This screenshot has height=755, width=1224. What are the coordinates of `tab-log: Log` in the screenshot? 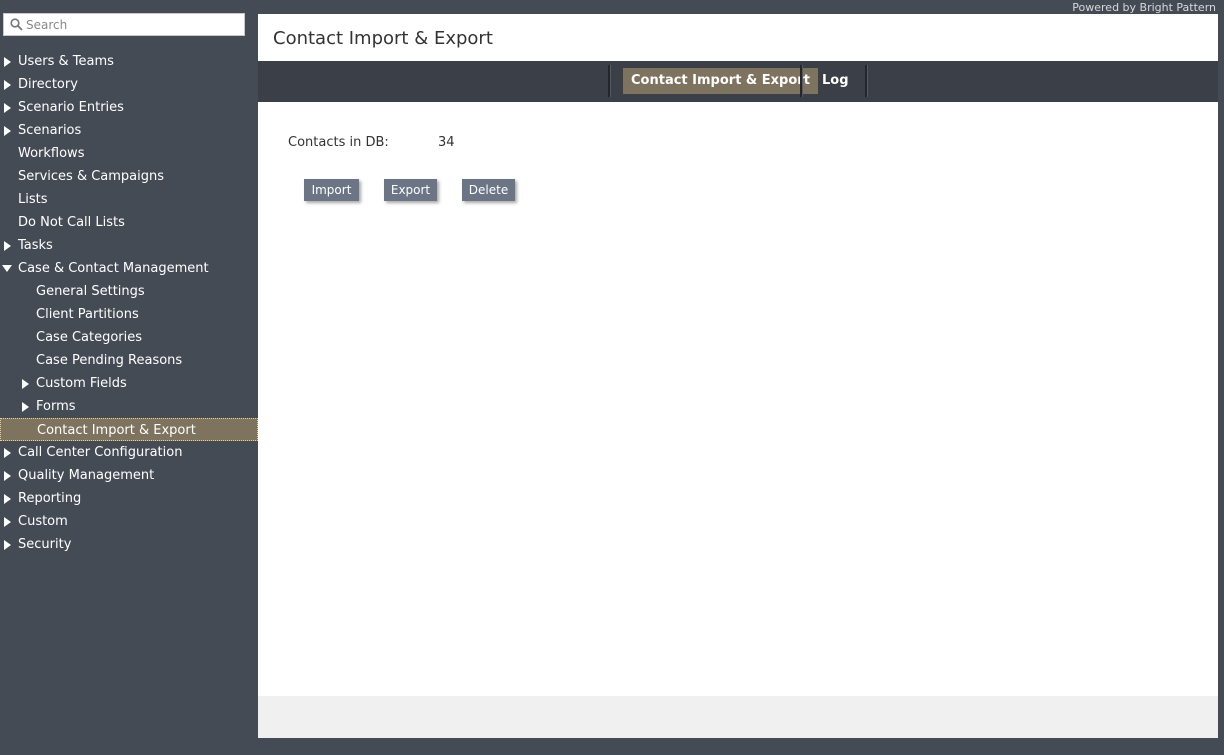 It's located at (835, 81).